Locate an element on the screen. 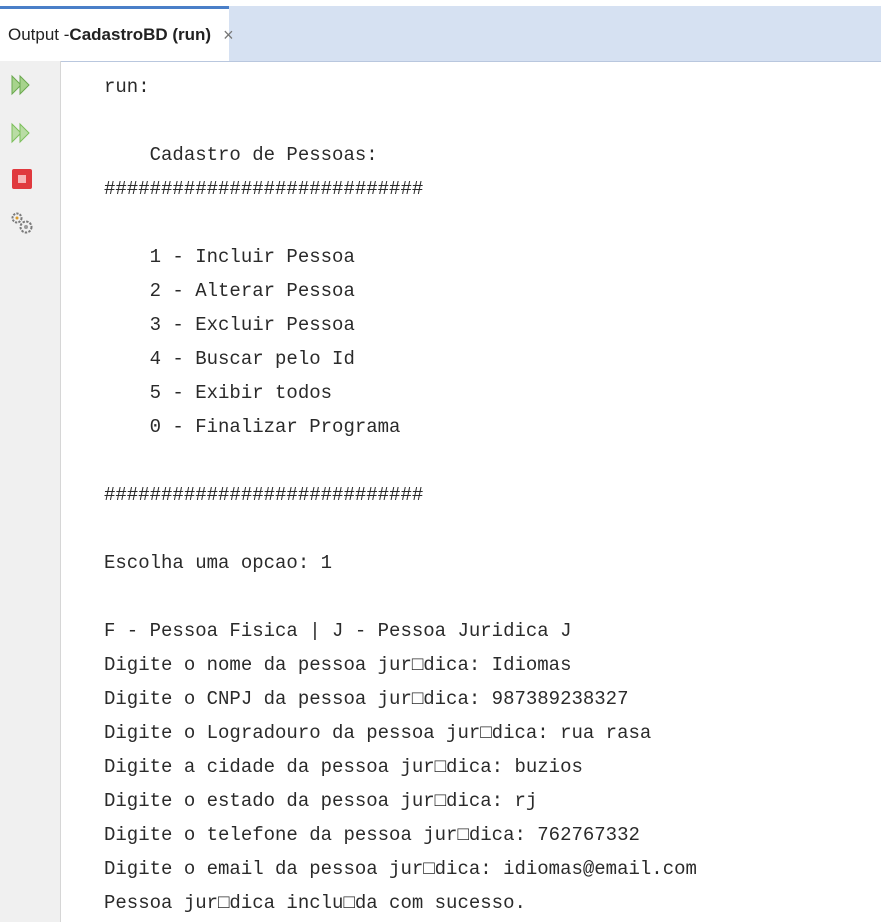  console-line: Escolha uma opcao: 1 is located at coordinates (218, 563).